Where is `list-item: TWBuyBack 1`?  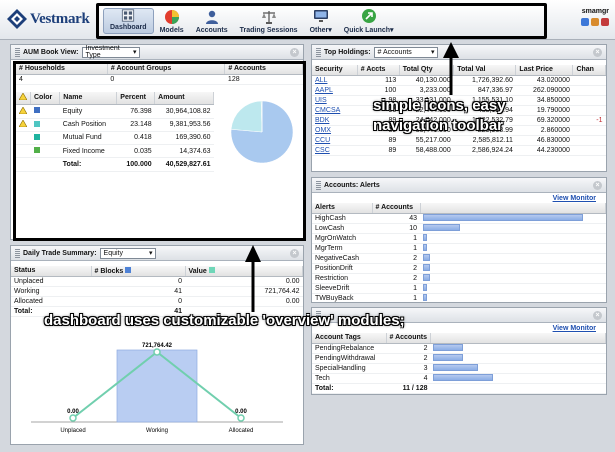 list-item: TWBuyBack 1 is located at coordinates (459, 297).